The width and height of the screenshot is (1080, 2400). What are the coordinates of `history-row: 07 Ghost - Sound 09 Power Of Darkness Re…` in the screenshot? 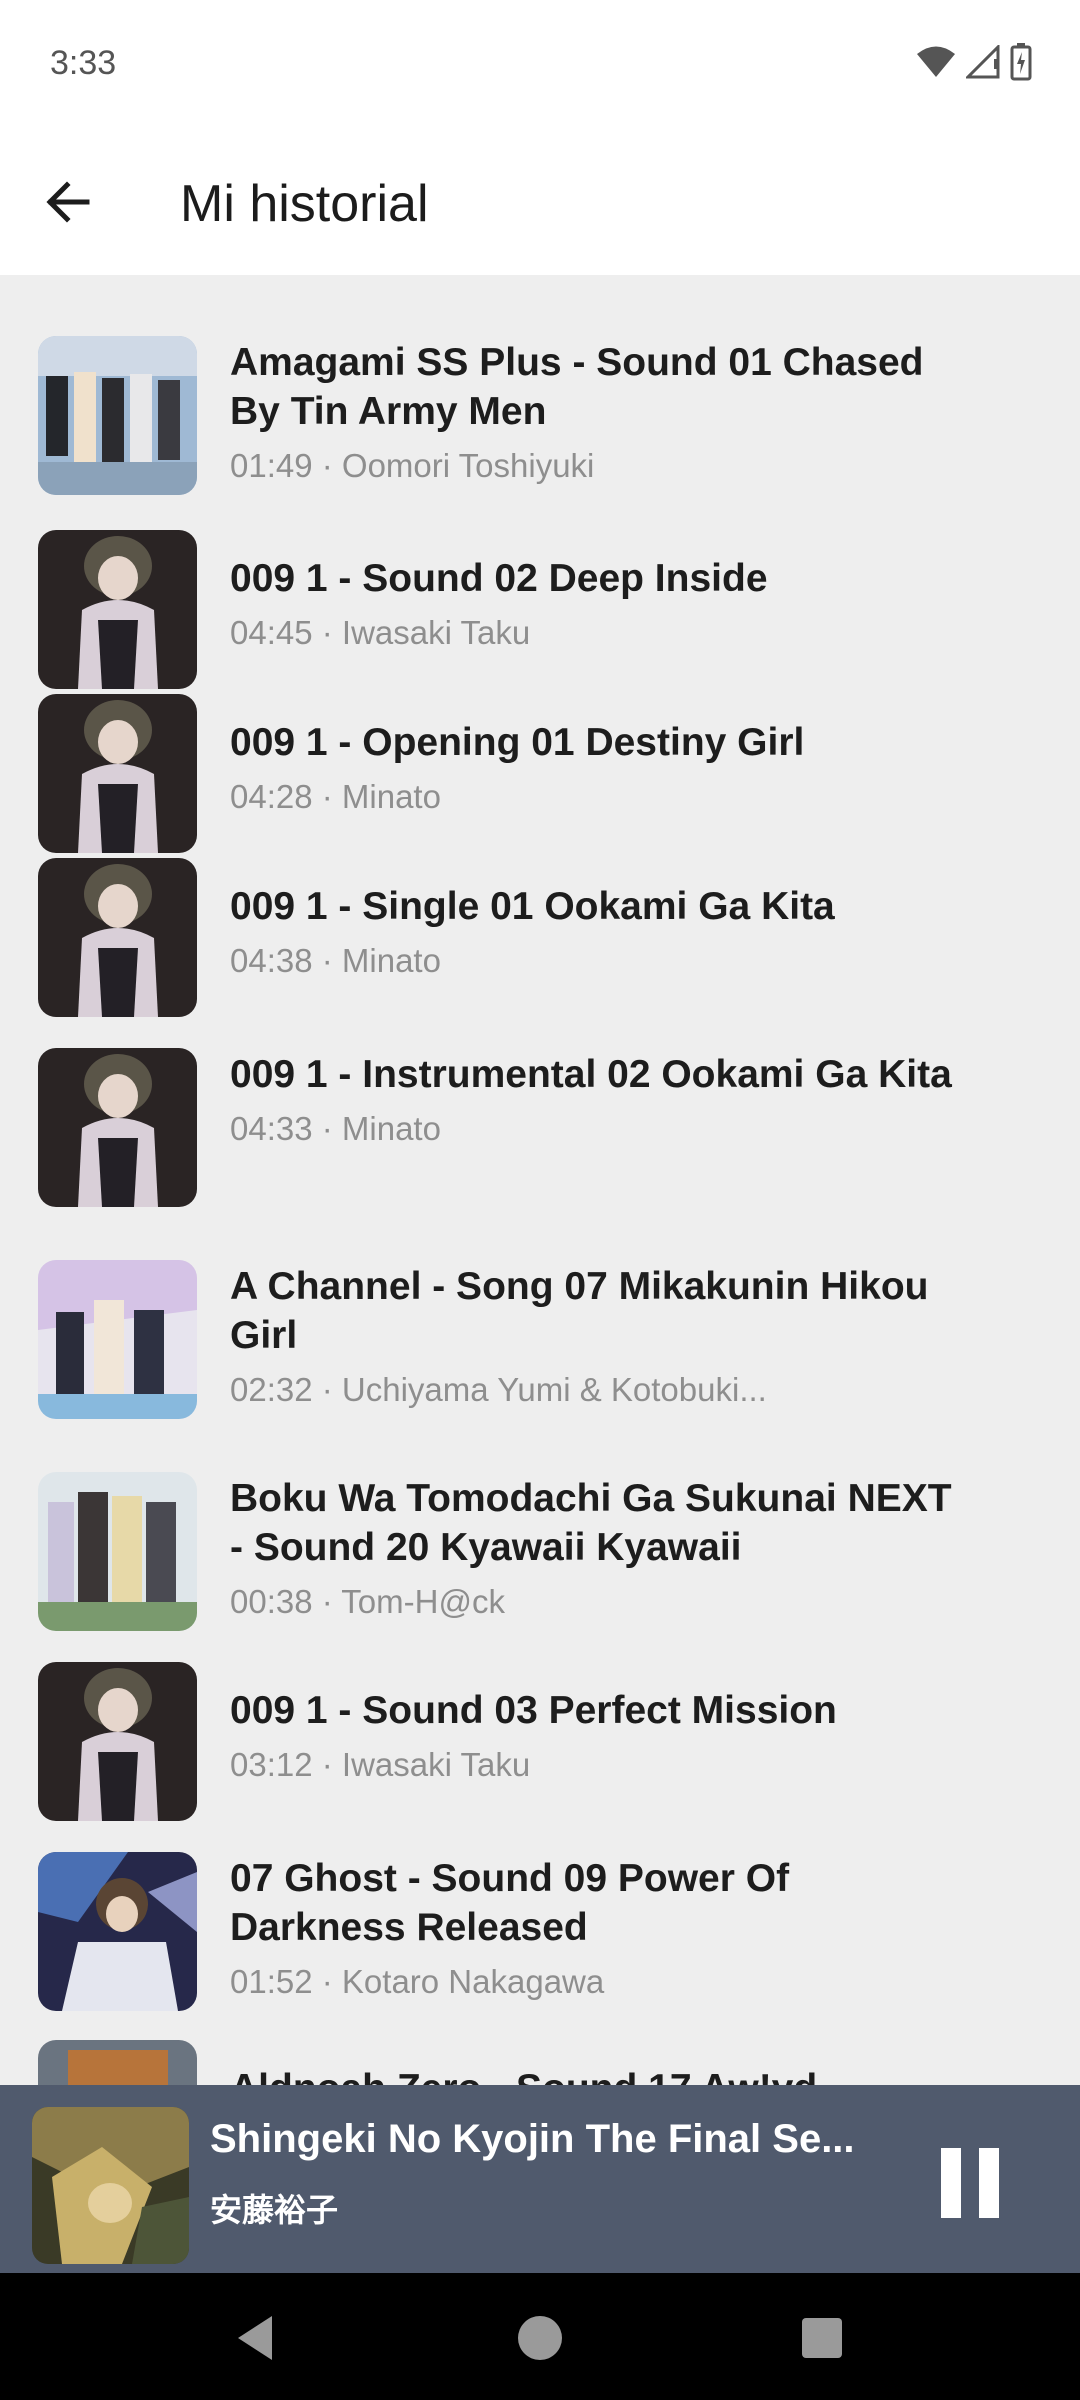 It's located at (540, 1932).